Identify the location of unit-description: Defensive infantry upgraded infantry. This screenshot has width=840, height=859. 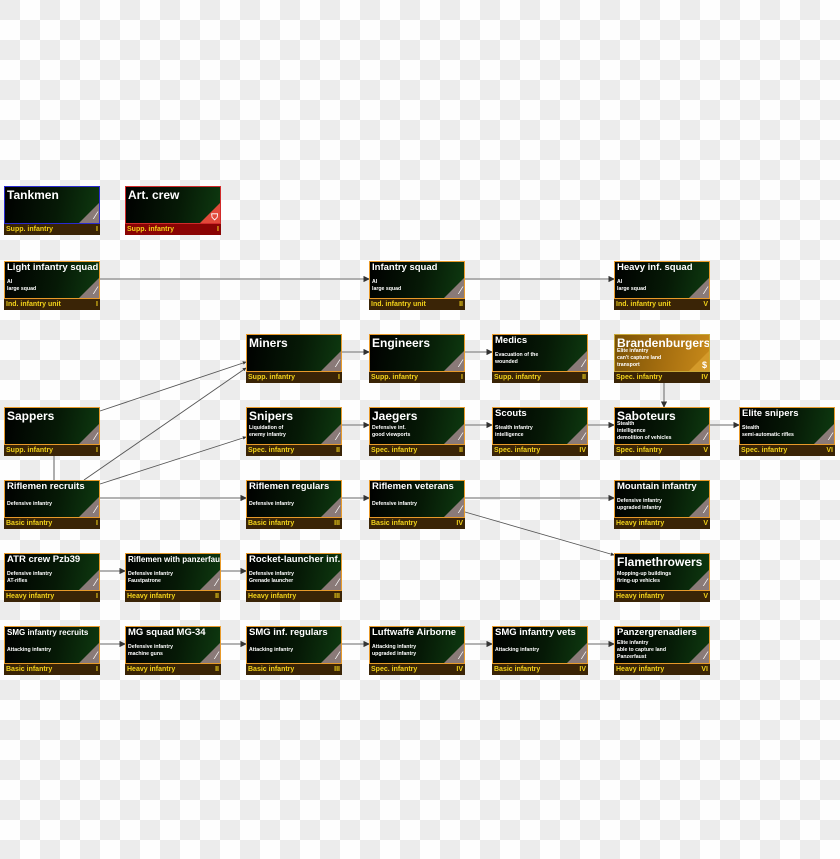
(639, 505).